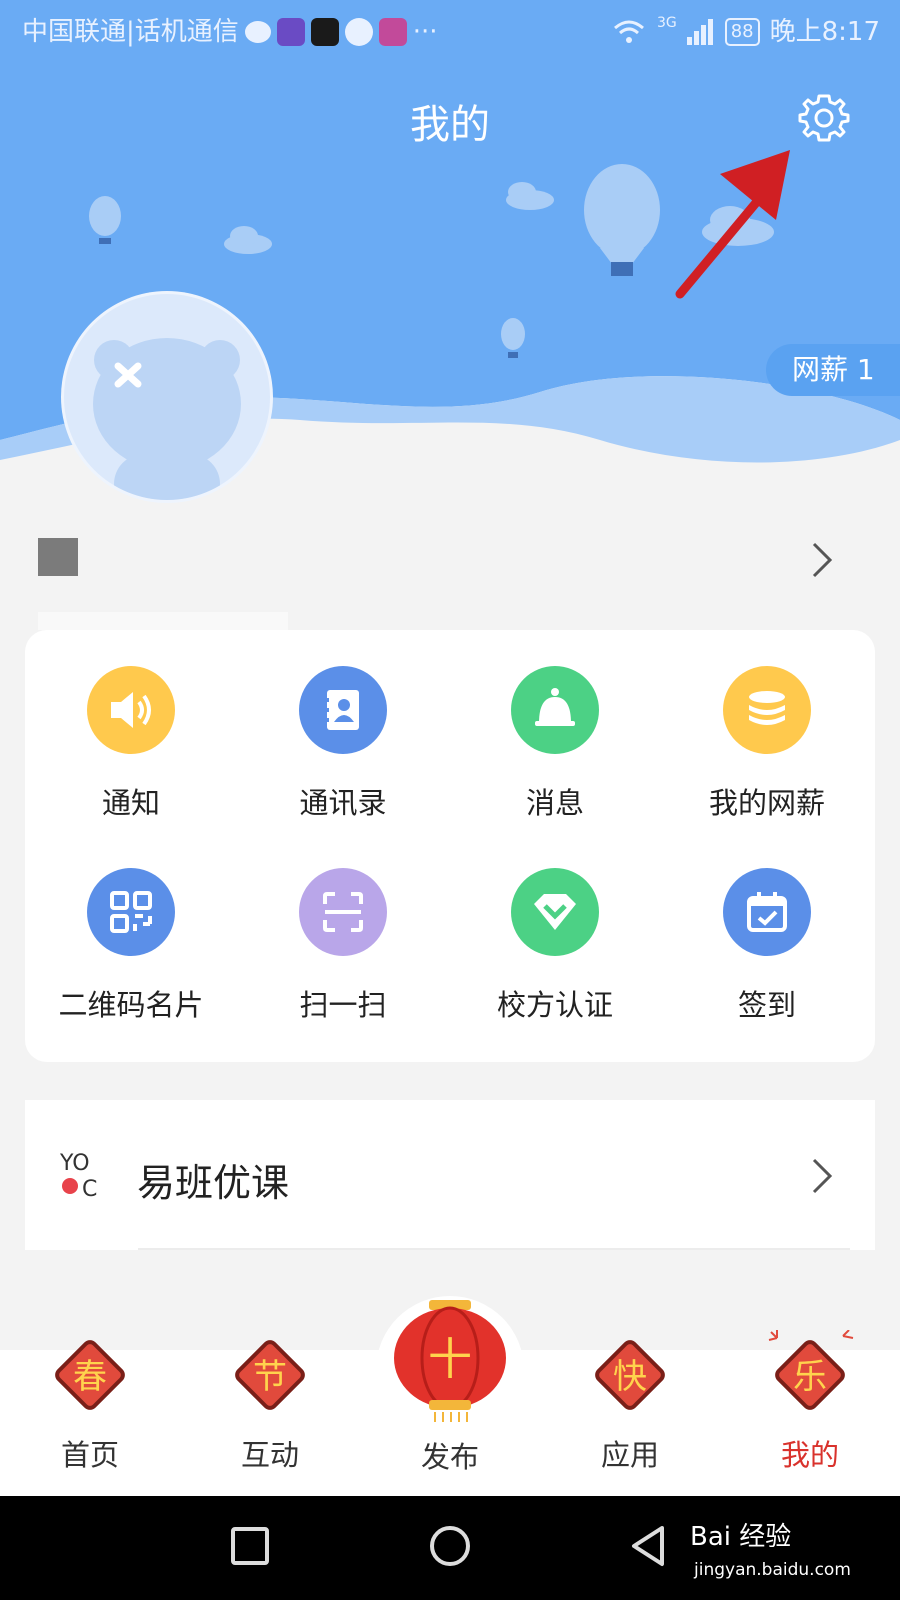 The image size is (900, 1600). Describe the element at coordinates (833, 370) in the screenshot. I see `salary-badge: 网薪 1` at that location.